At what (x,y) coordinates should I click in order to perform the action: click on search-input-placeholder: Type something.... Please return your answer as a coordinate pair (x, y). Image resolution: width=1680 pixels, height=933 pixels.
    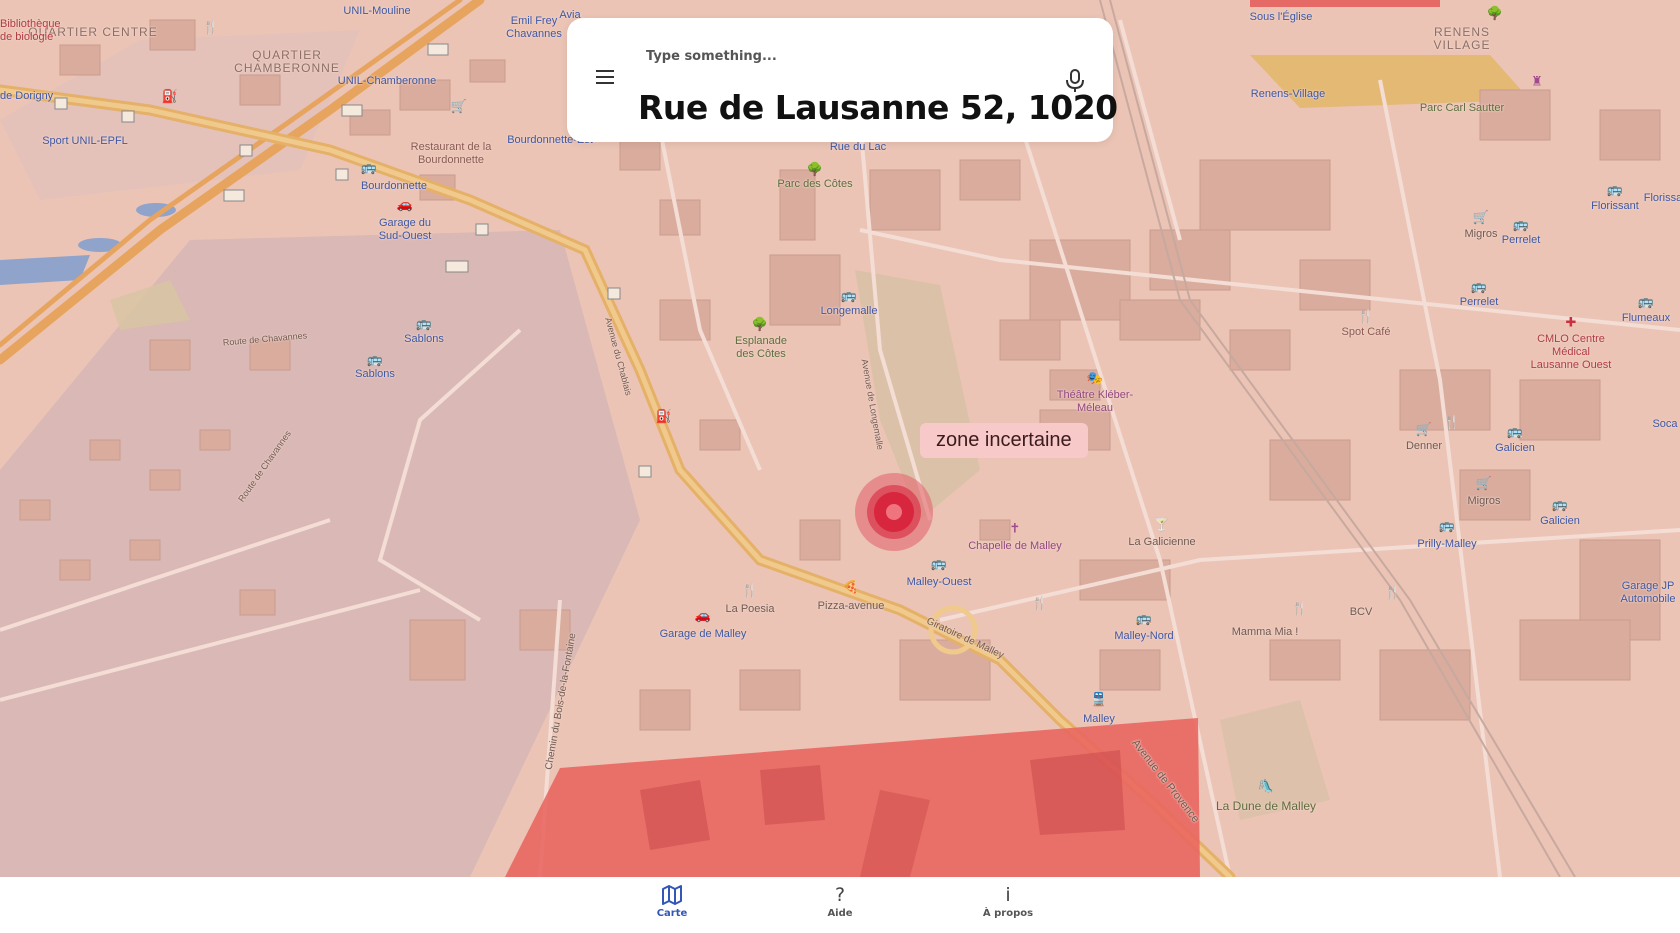
    Looking at the image, I should click on (711, 56).